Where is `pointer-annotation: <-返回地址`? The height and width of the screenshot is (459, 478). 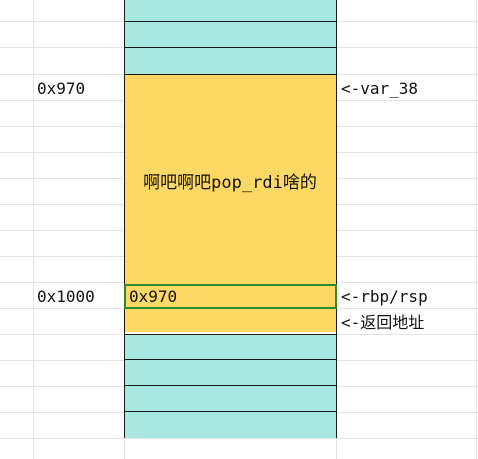
pointer-annotation: <-返回地址 is located at coordinates (383, 322).